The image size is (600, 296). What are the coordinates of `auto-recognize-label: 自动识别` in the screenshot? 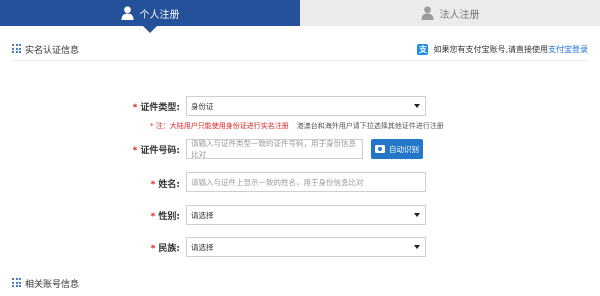 It's located at (404, 149).